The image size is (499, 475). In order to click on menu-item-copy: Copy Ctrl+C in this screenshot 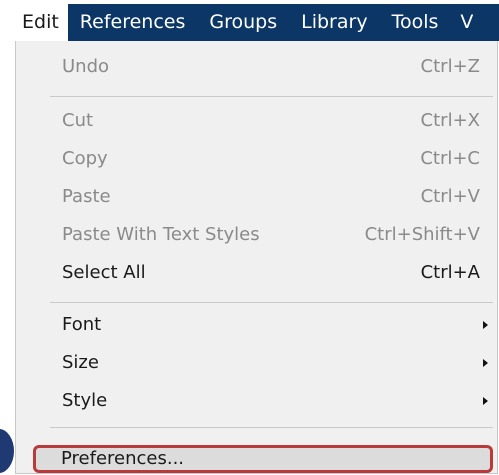, I will do `click(256, 159)`.